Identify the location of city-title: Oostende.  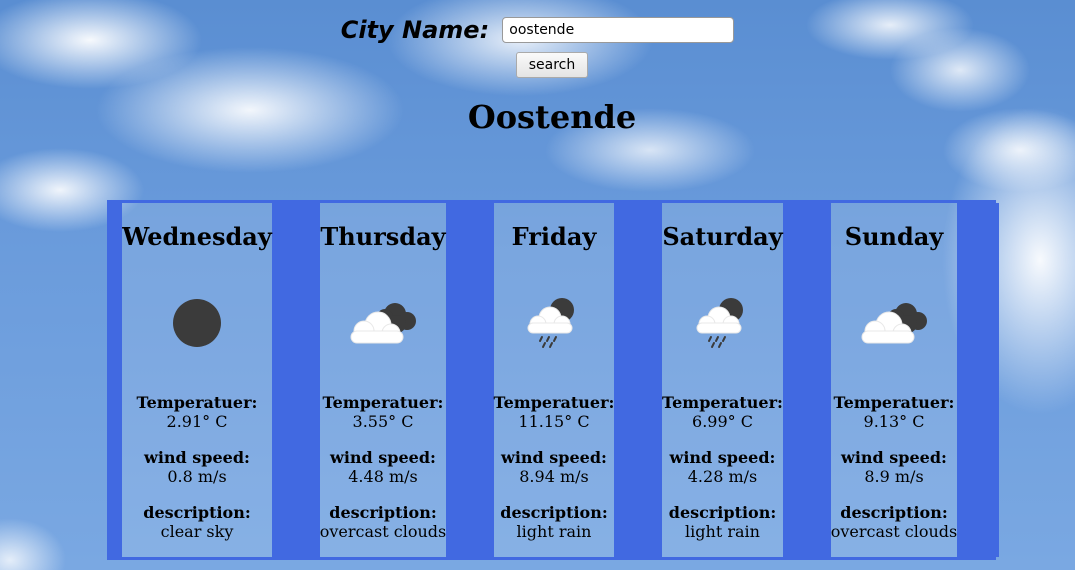
(552, 117).